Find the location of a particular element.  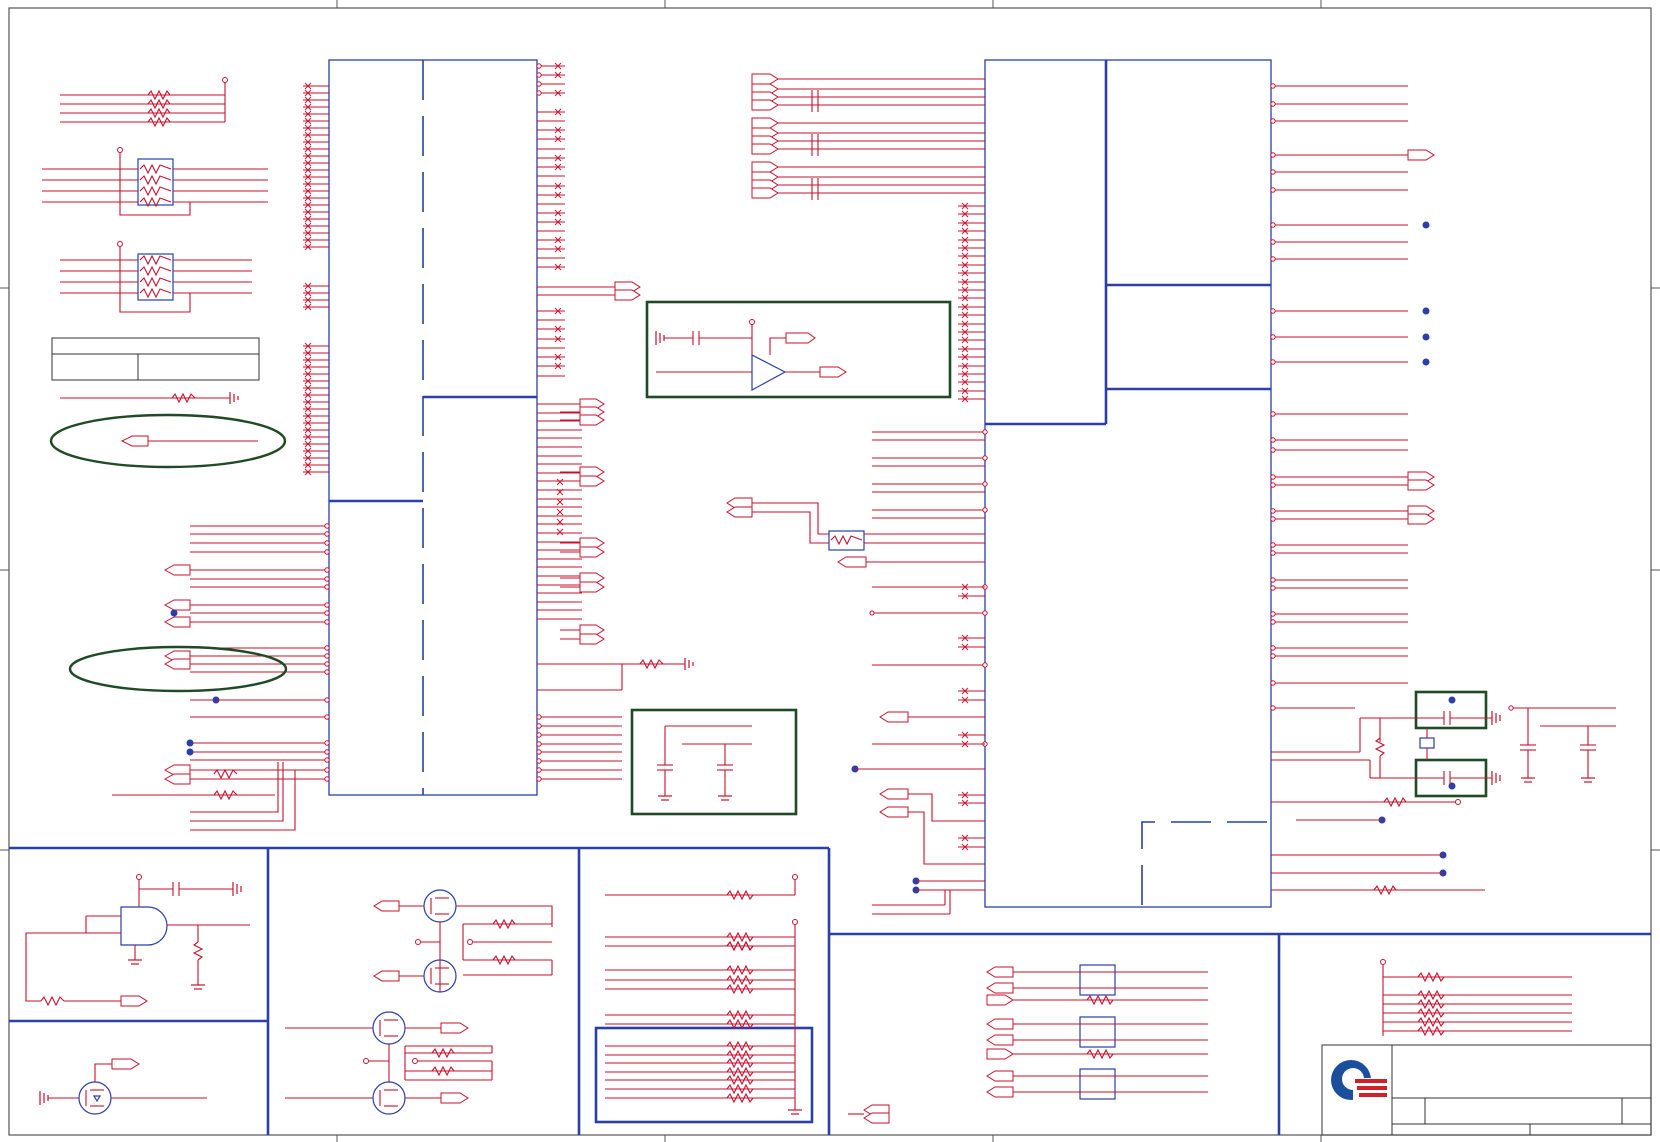

chip-u2-right-pins is located at coordinates (1339, 397).